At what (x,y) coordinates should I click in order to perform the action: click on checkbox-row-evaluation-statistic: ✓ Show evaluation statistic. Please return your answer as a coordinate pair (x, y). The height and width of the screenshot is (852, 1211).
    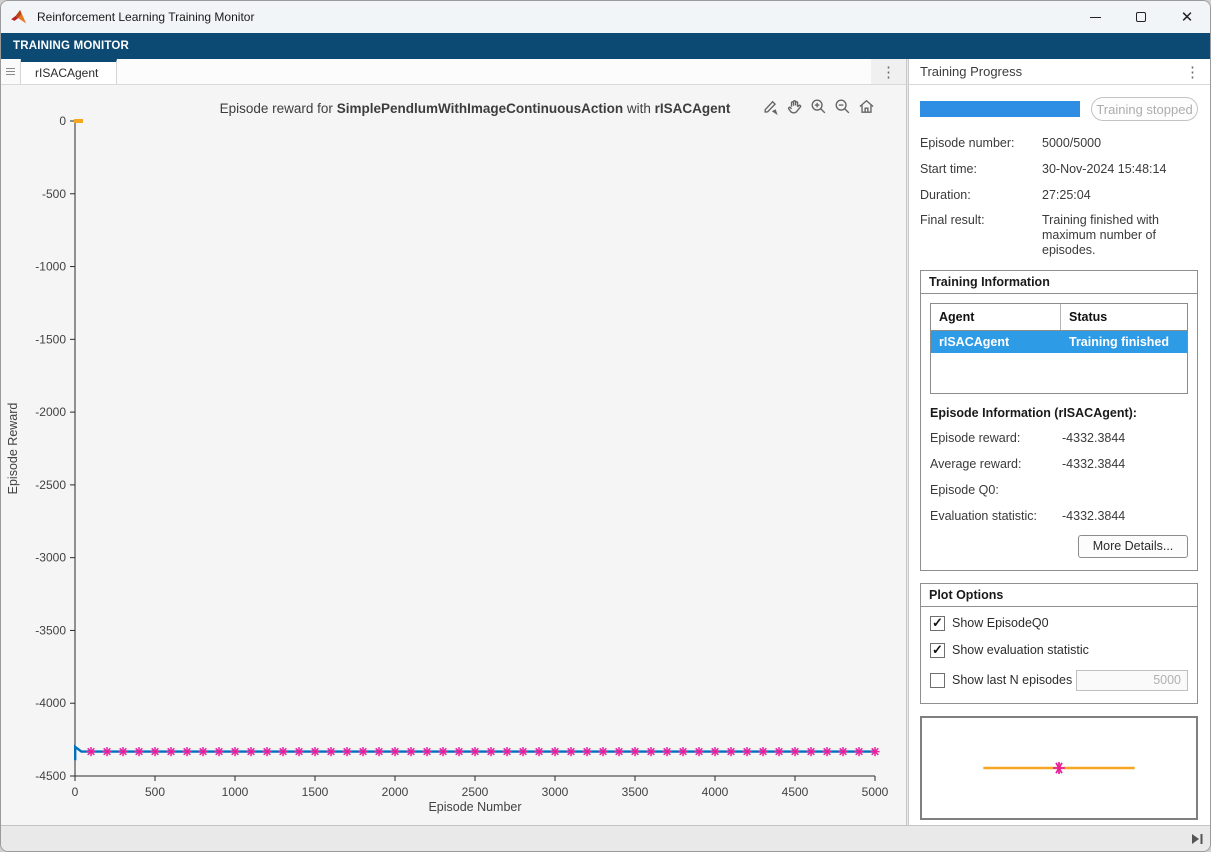
    Looking at the image, I should click on (1059, 650).